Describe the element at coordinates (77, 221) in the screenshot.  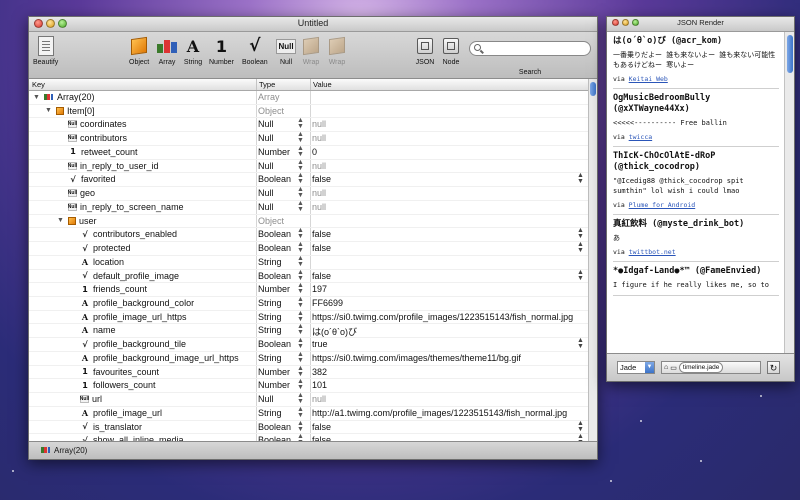
I see `row-key: ▼ user` at that location.